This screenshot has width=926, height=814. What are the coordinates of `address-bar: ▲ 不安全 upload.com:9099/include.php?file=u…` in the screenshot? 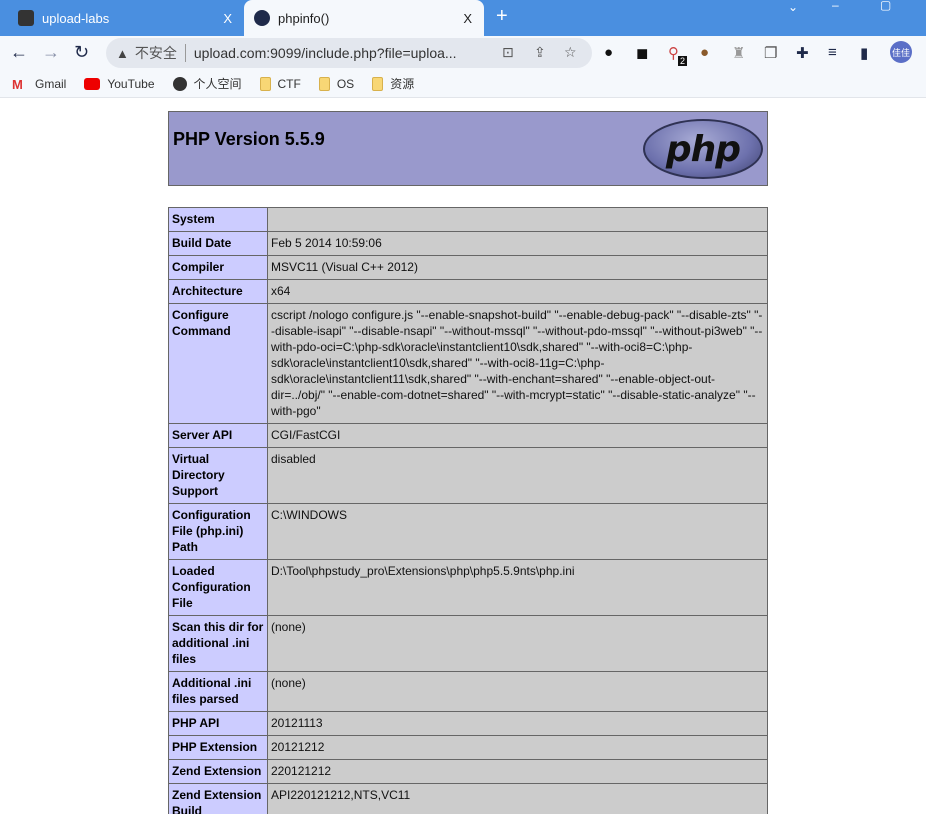 It's located at (349, 53).